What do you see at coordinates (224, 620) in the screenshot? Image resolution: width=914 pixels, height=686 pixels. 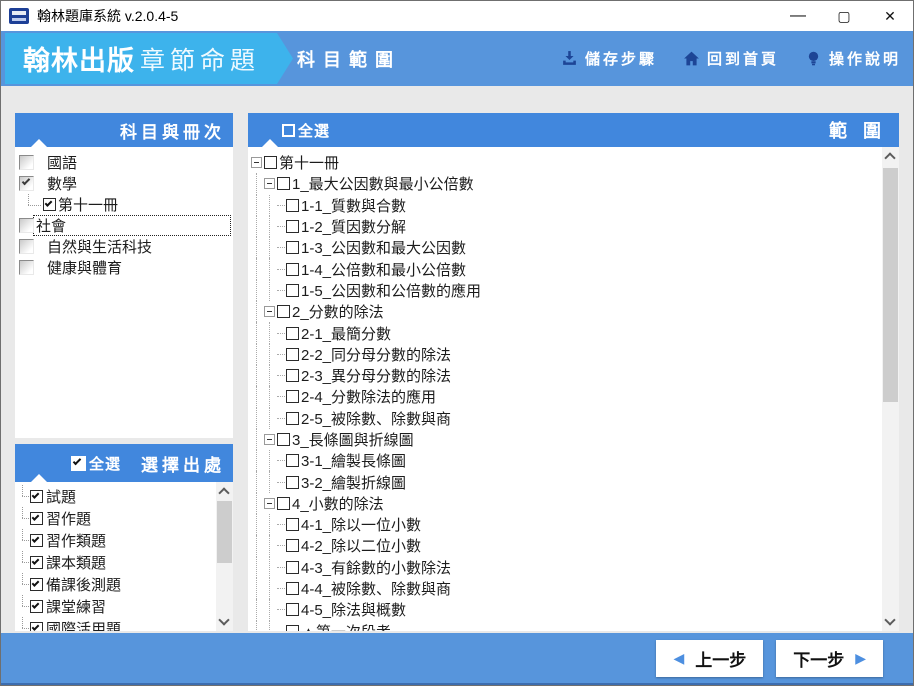 I see `scroll-down-icon` at bounding box center [224, 620].